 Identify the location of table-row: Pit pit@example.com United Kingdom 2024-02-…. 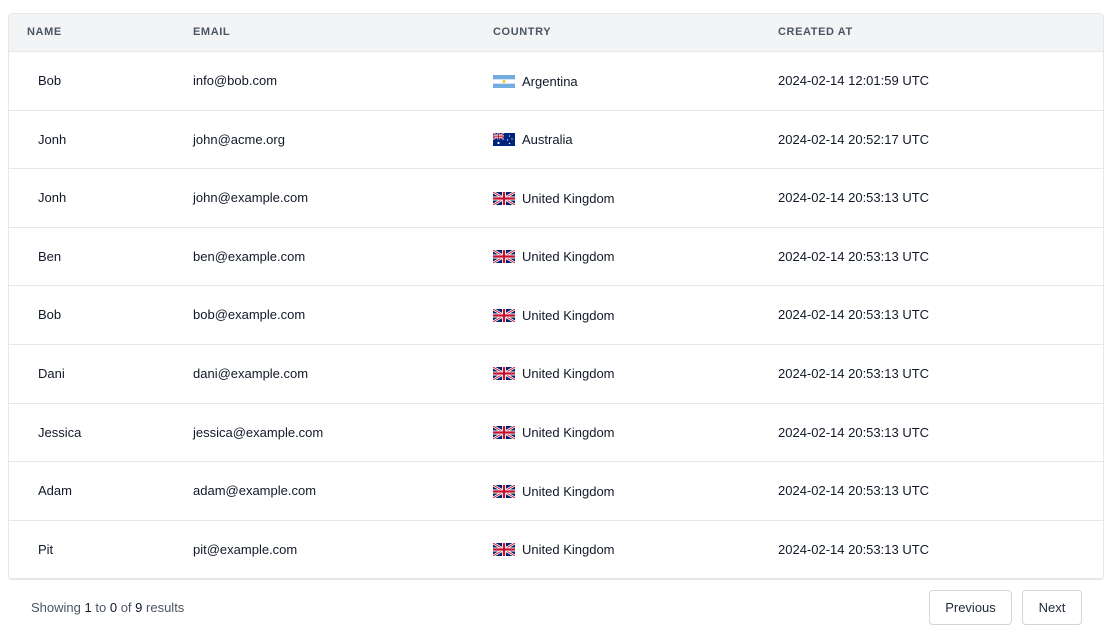
(556, 550).